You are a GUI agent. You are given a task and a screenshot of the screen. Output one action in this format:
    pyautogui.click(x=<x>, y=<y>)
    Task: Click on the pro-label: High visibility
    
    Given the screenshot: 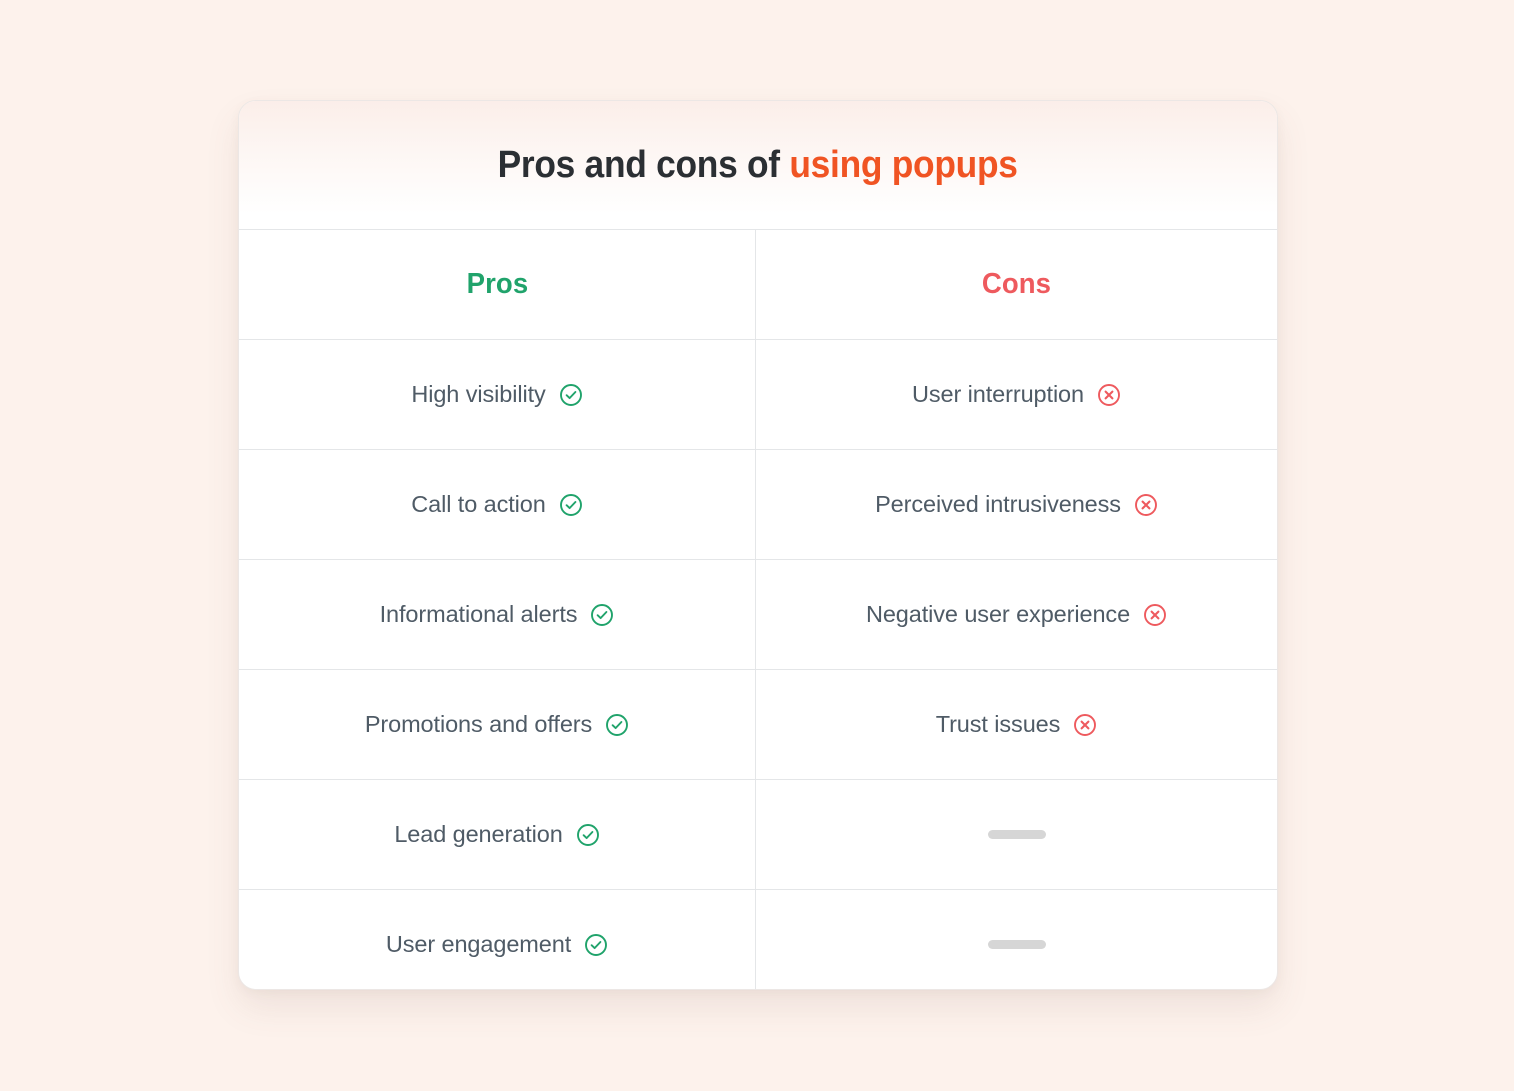 What is the action you would take?
    pyautogui.click(x=478, y=394)
    